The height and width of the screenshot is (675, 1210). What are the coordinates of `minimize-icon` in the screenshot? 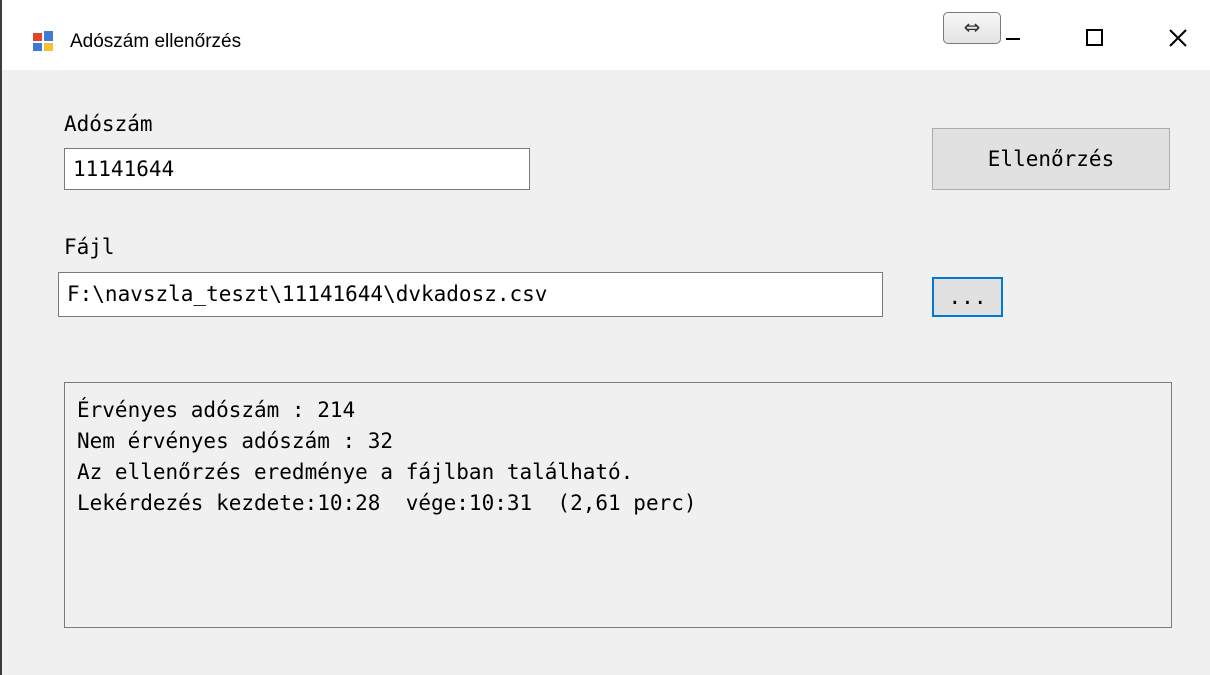 It's located at (1013, 39).